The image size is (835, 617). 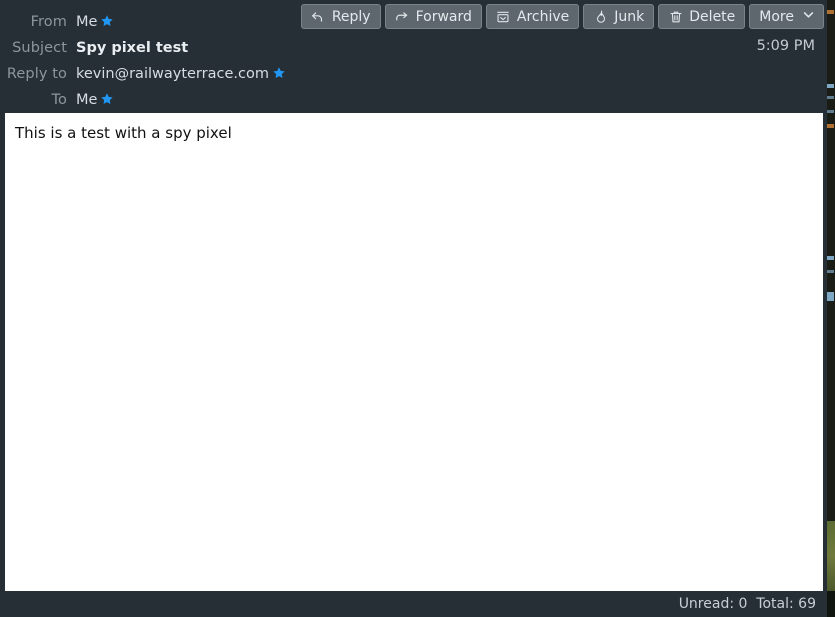 What do you see at coordinates (785, 46) in the screenshot?
I see `message-timestamp: 5:09 PM` at bounding box center [785, 46].